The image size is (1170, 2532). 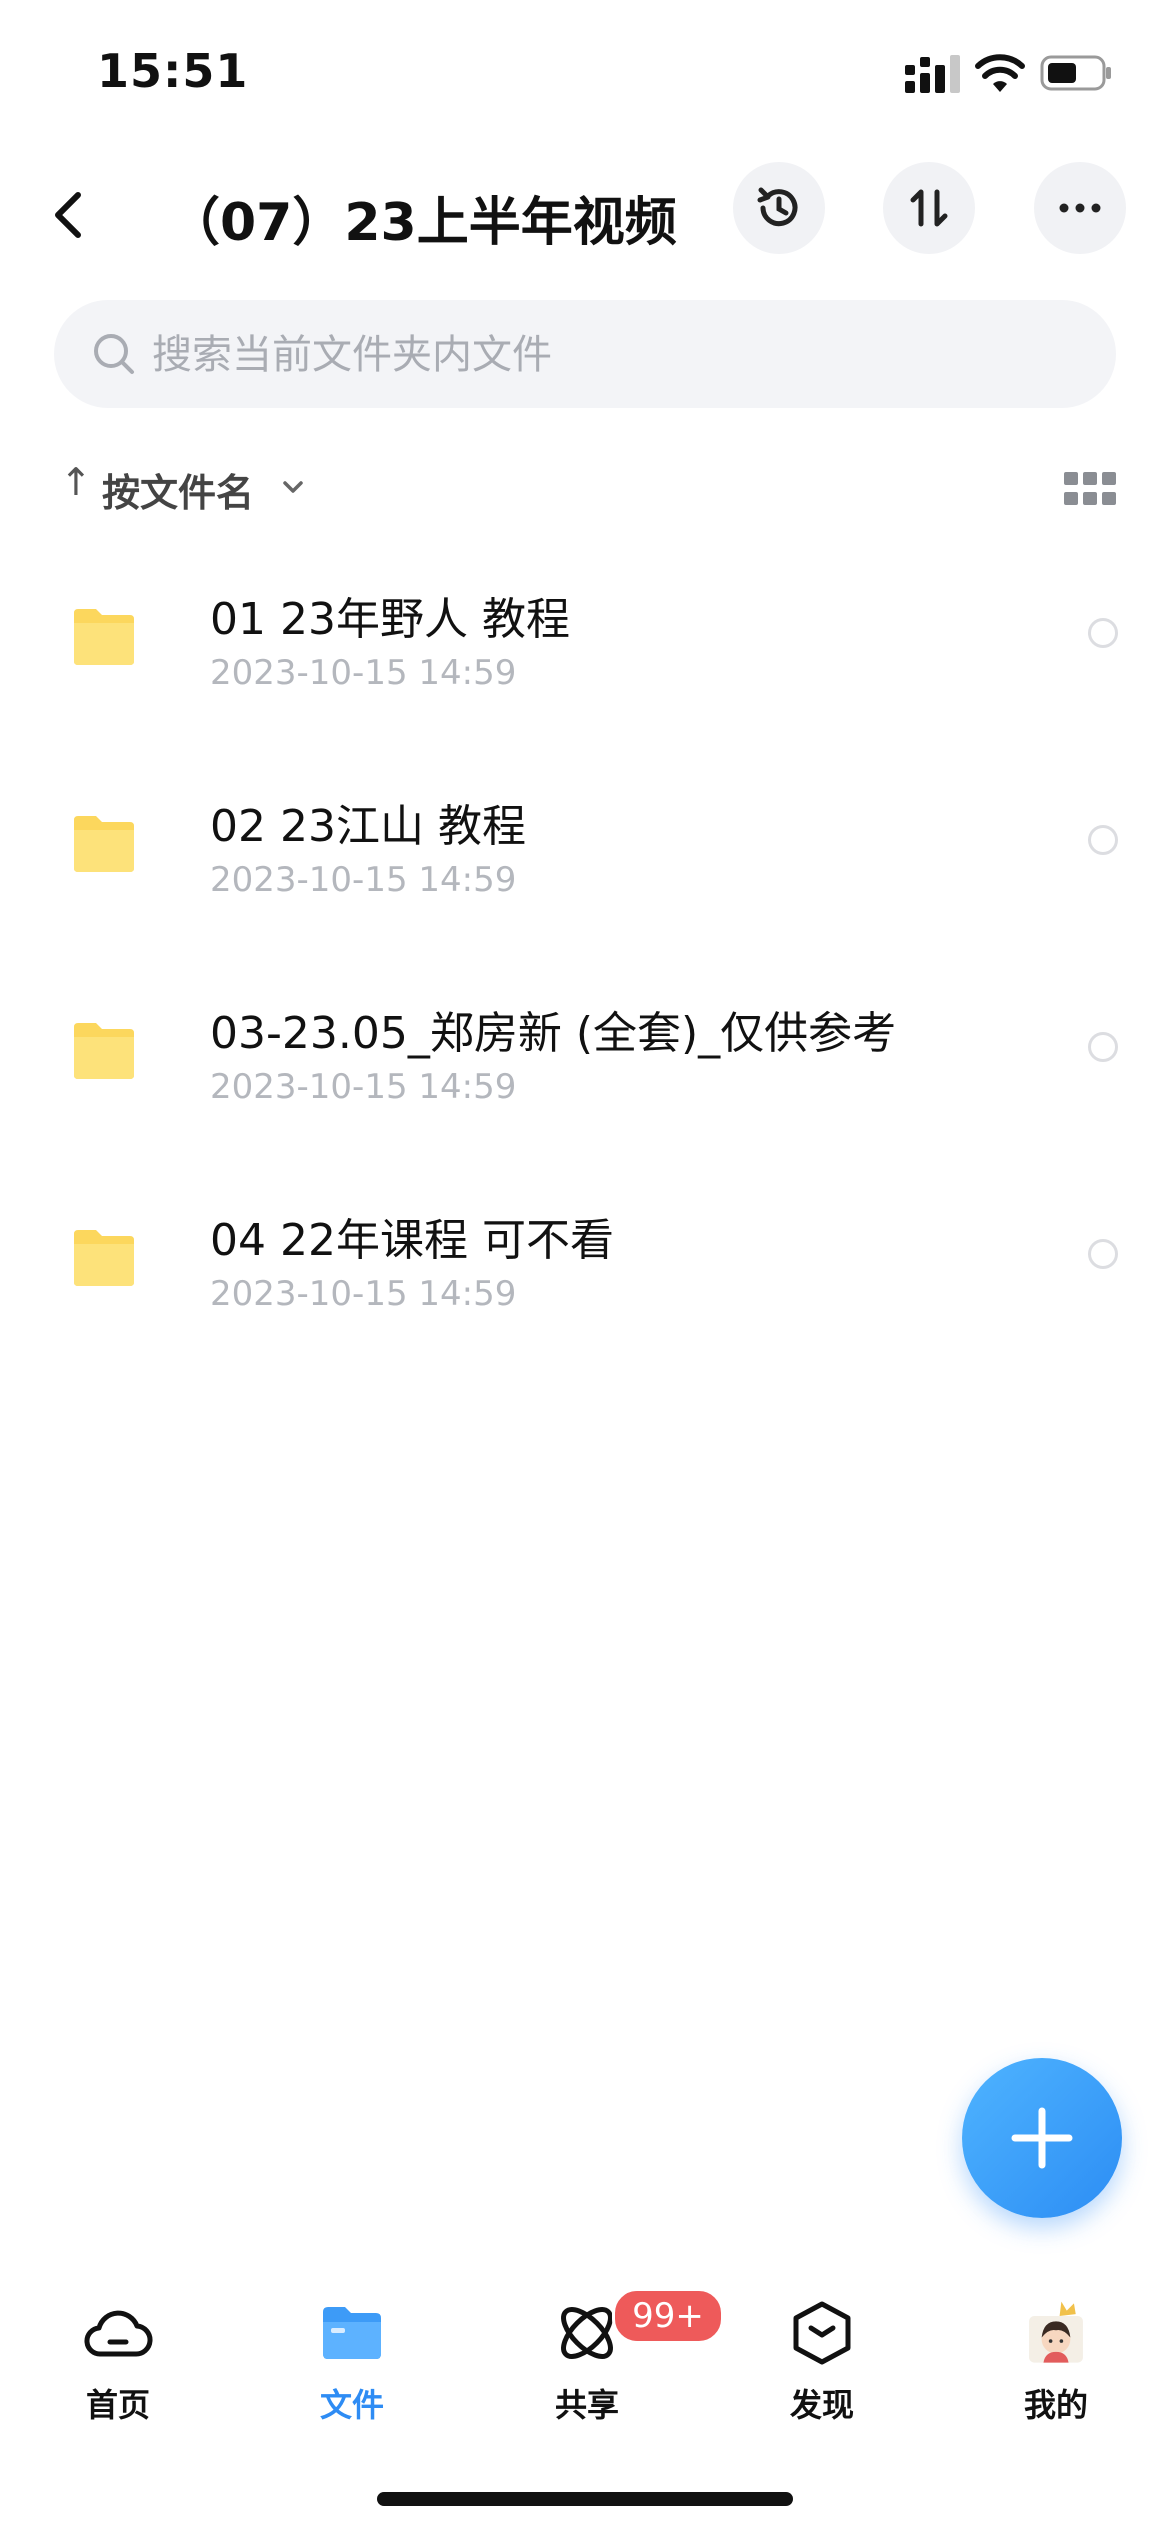 I want to click on cloud-icon, so click(x=118, y=2333).